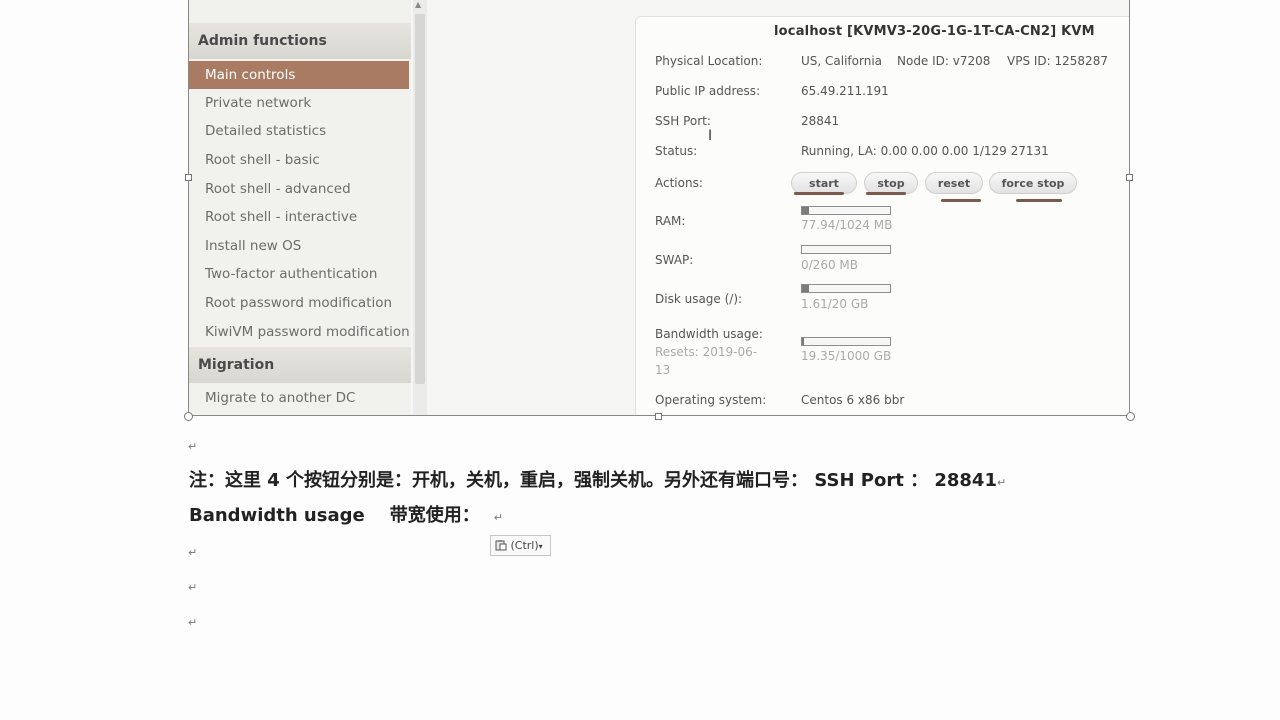 The image size is (1280, 720). I want to click on os-label: Operating system:, so click(711, 400).